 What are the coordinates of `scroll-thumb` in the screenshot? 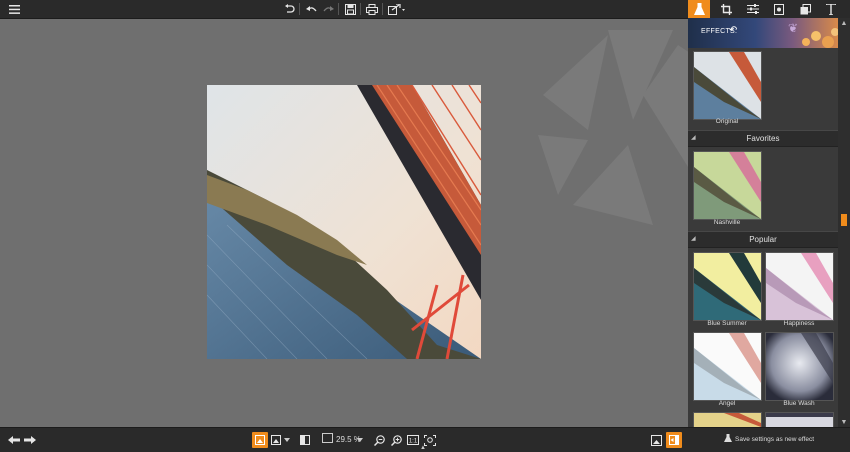 It's located at (844, 220).